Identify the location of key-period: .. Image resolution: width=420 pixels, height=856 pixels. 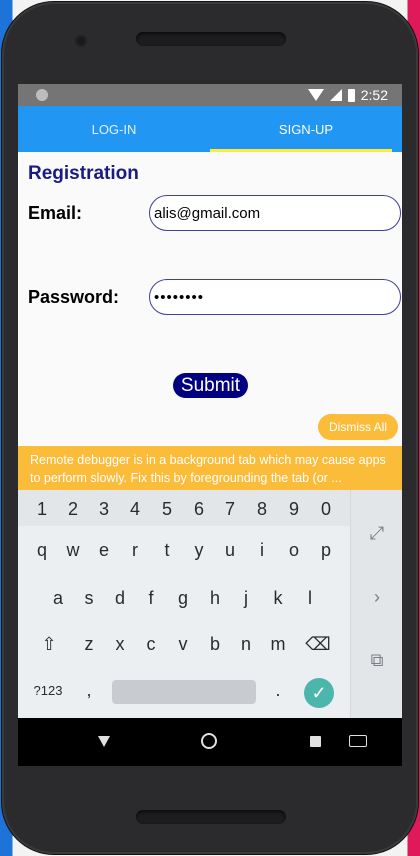
(278, 690).